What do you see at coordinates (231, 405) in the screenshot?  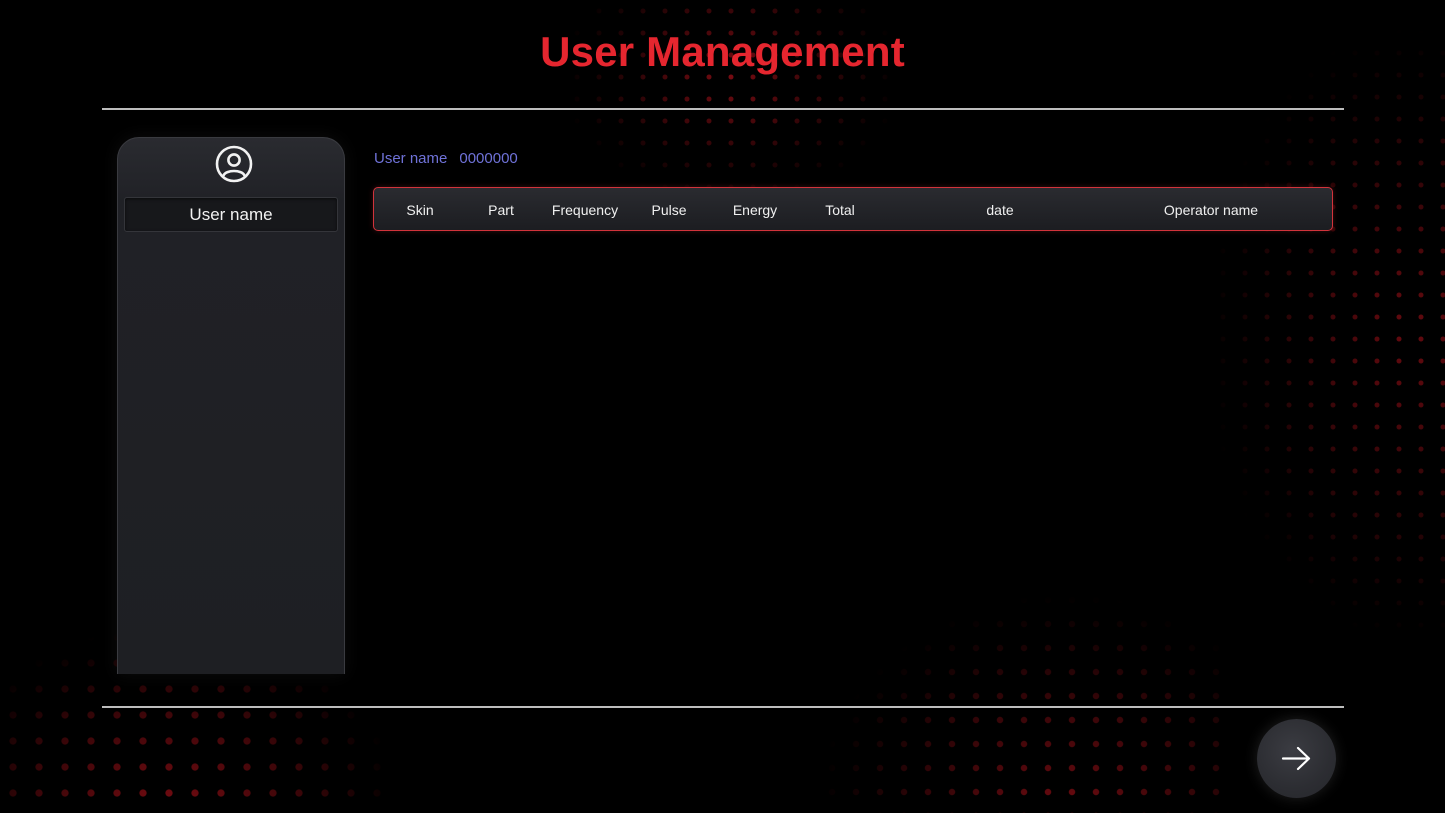 I see `user-list-panel: User name` at bounding box center [231, 405].